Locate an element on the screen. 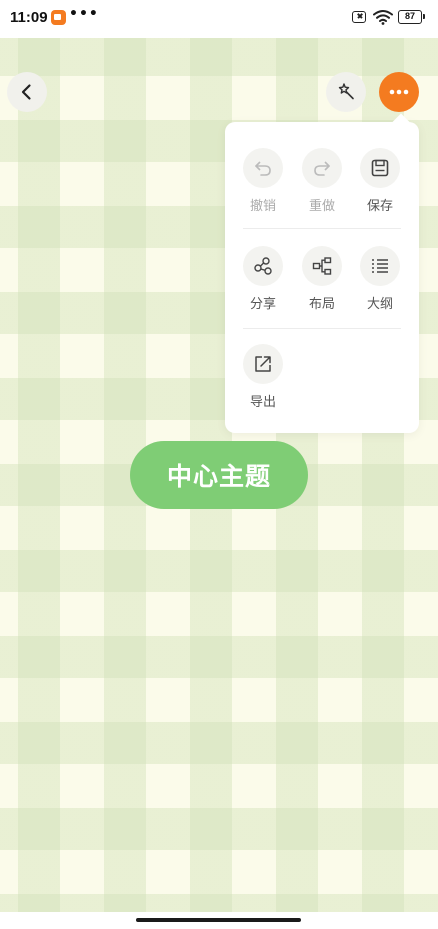 The image size is (438, 929). magic-wand-icon is located at coordinates (346, 91).